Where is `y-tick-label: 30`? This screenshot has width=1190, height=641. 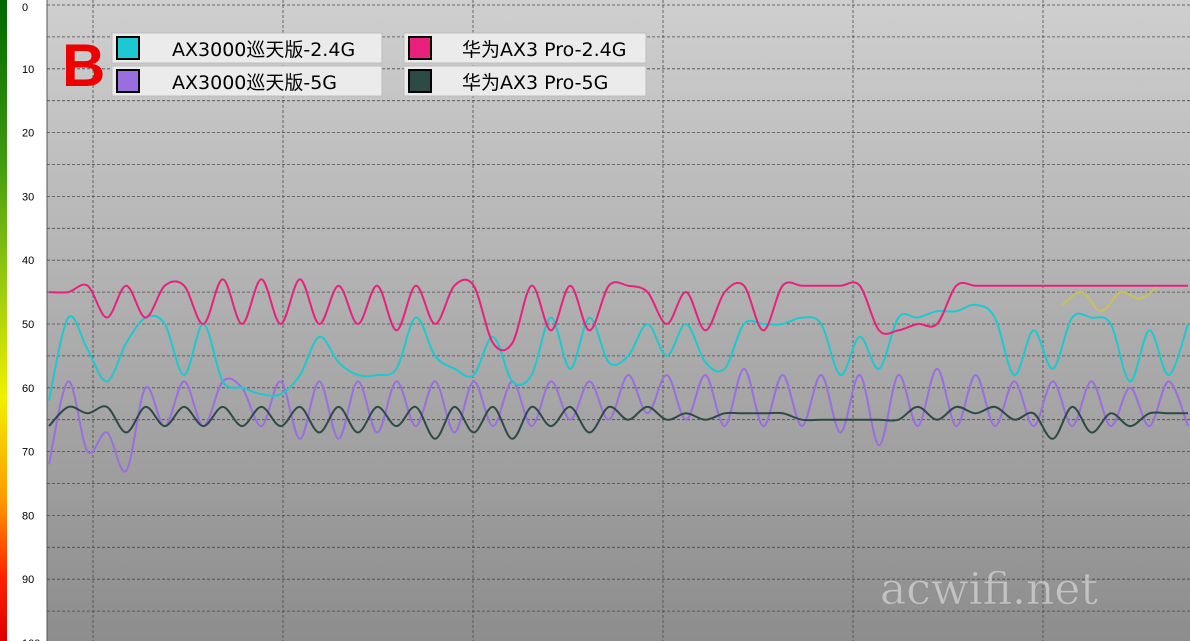 y-tick-label: 30 is located at coordinates (28, 197).